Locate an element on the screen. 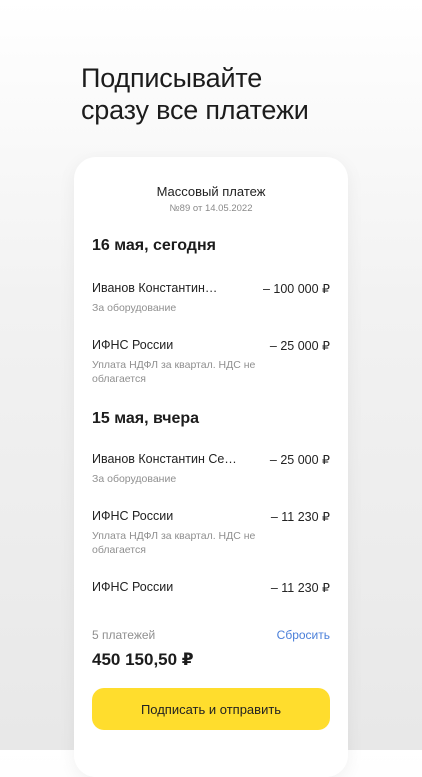 The width and height of the screenshot is (422, 777). card-subtitle: №89 от 14.05.2022 is located at coordinates (211, 208).